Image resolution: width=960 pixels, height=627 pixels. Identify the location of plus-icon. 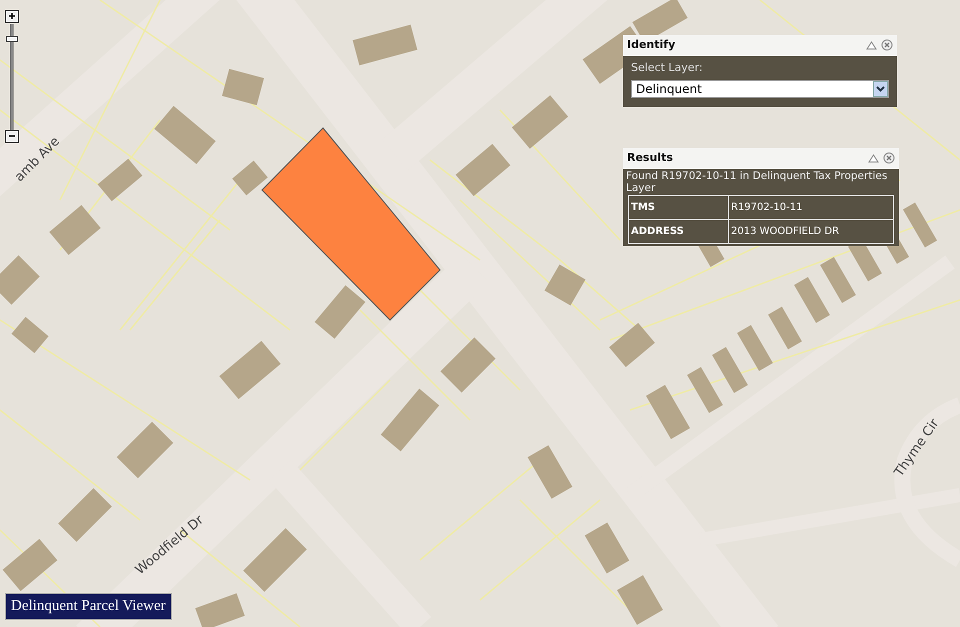
(12, 16).